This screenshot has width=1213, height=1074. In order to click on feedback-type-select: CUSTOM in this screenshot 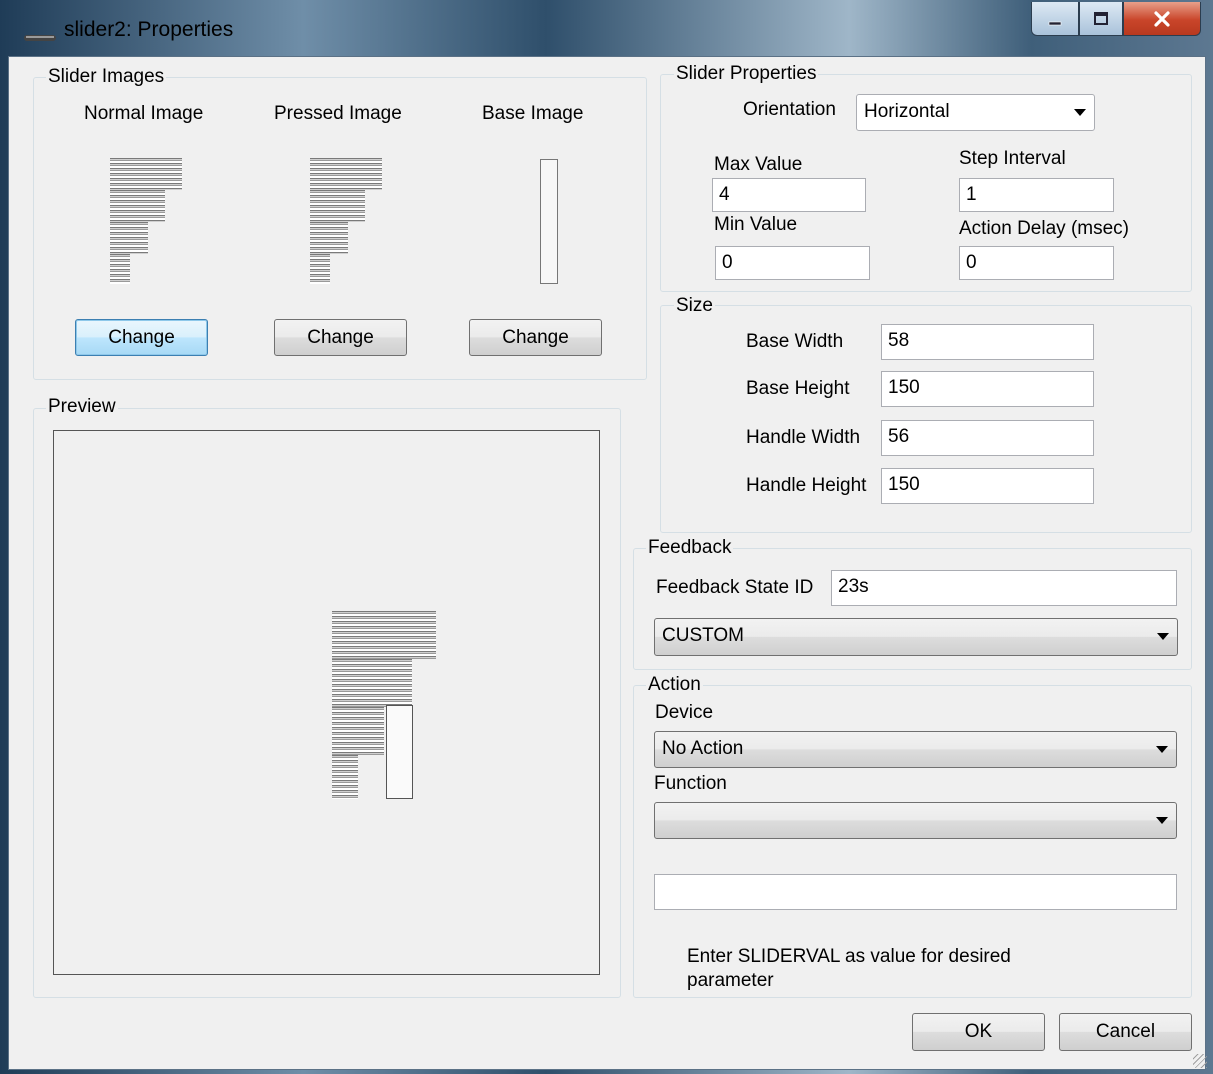, I will do `click(916, 637)`.